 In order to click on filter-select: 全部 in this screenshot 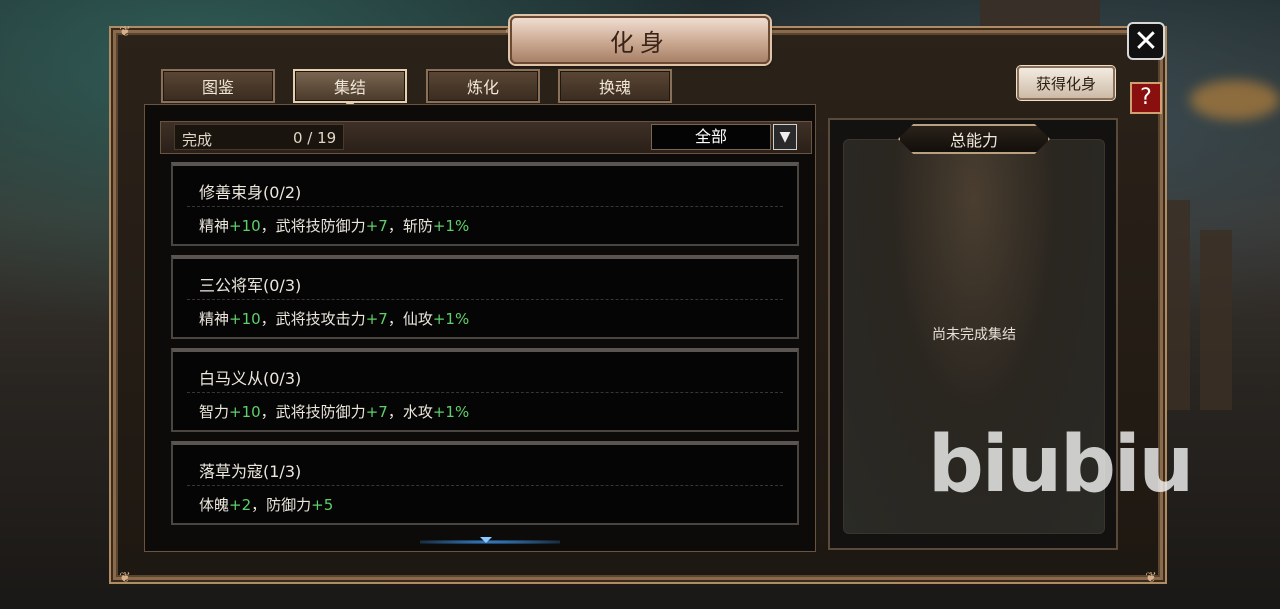, I will do `click(711, 137)`.